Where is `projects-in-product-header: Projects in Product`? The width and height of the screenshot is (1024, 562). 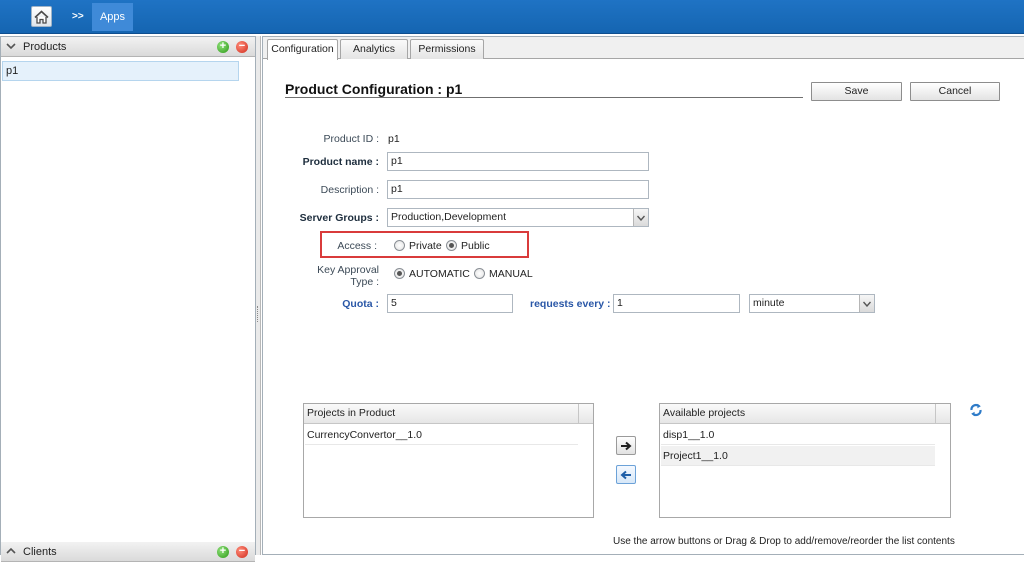
projects-in-product-header: Projects in Product is located at coordinates (441, 414).